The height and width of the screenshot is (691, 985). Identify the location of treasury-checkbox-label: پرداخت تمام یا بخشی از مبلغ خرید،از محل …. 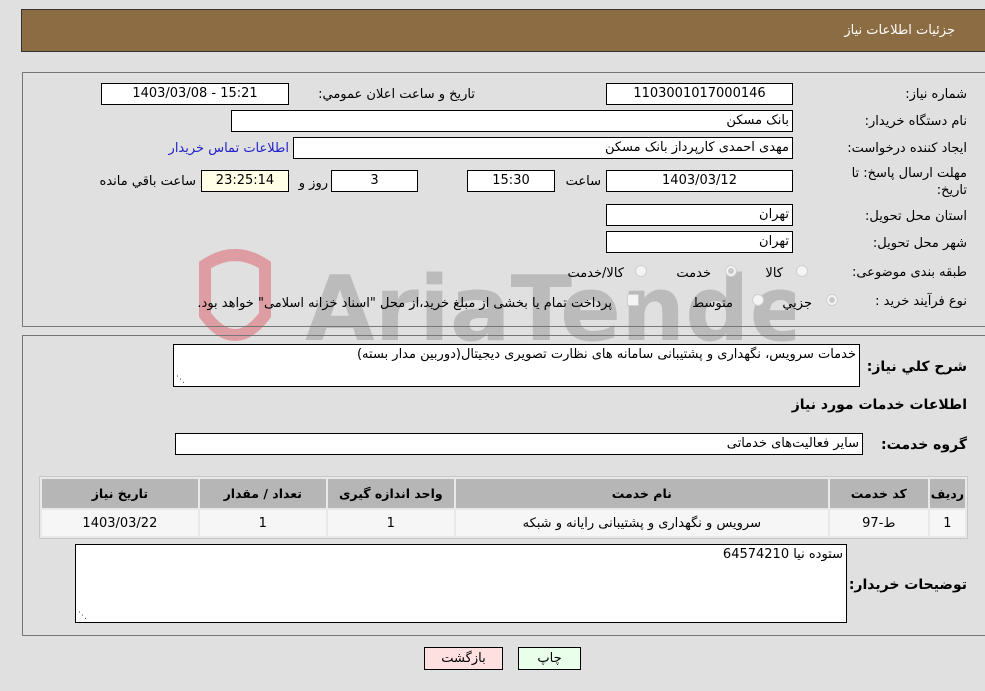
(404, 303).